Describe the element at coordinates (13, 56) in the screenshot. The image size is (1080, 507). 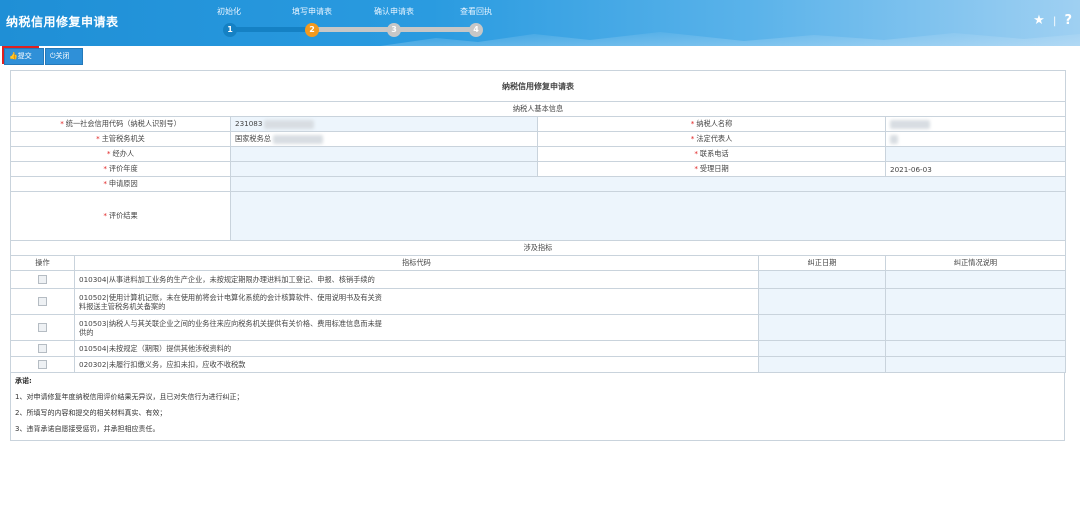
I see `thumbs-up-icon: 👍` at that location.